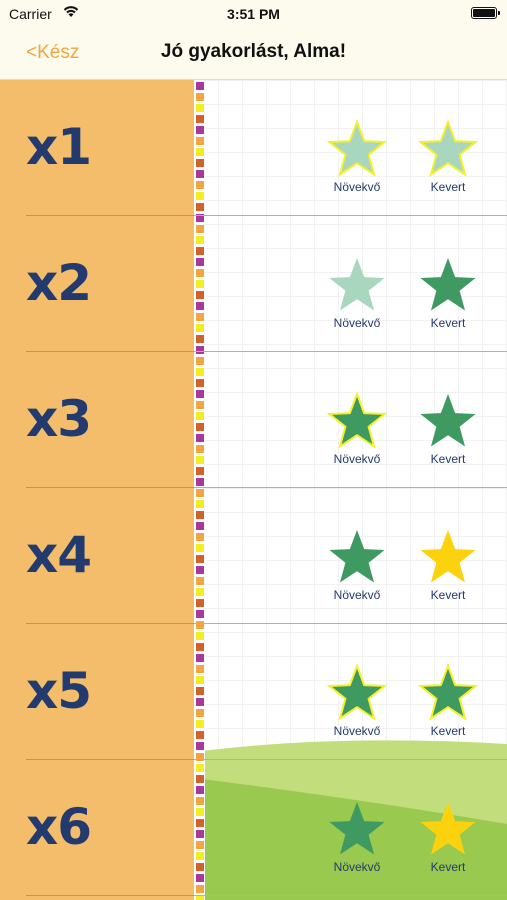  I want to click on clock: 3:51 PM, so click(253, 14).